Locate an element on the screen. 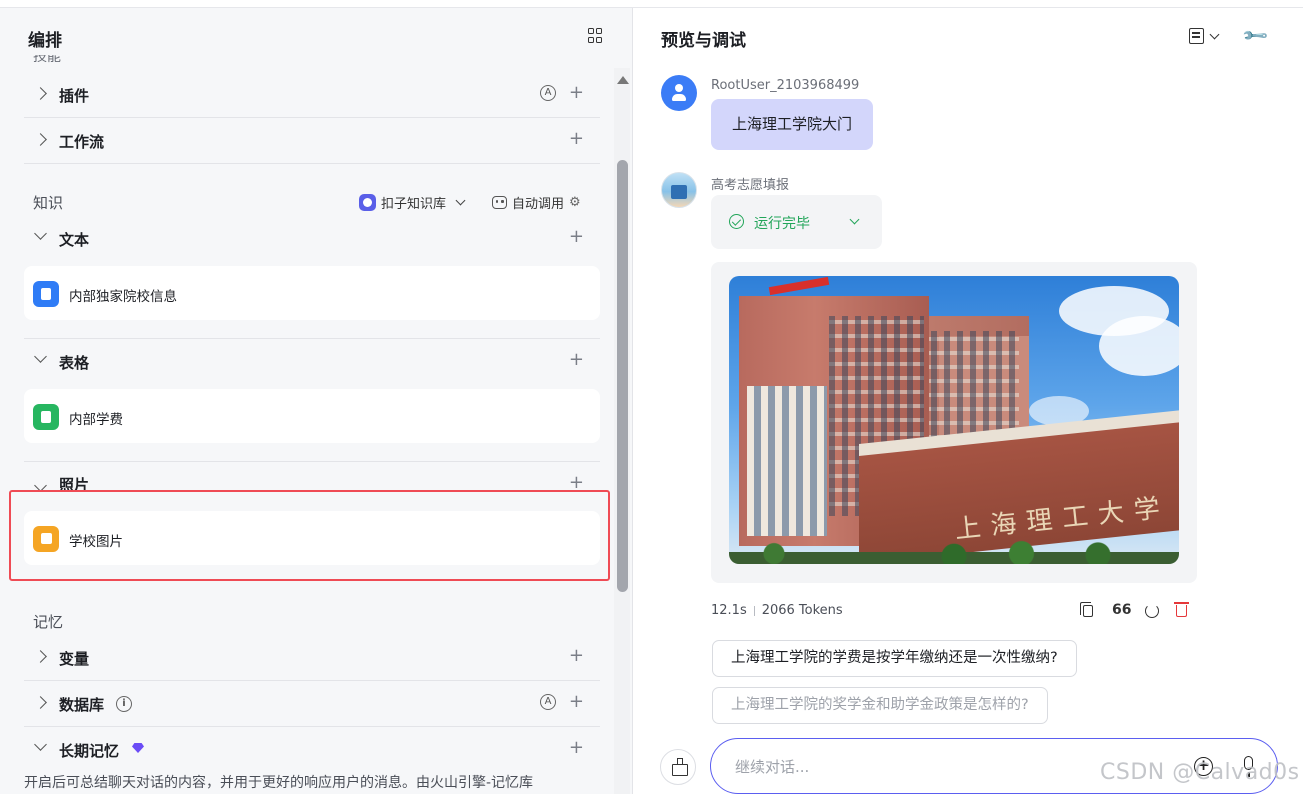  bot-name: 高考志愿填报 is located at coordinates (750, 185).